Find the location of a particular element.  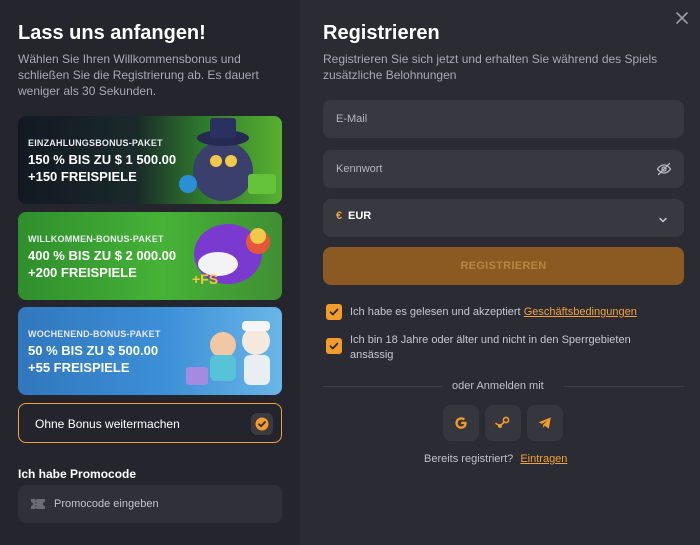

steam-login-button is located at coordinates (503, 423).